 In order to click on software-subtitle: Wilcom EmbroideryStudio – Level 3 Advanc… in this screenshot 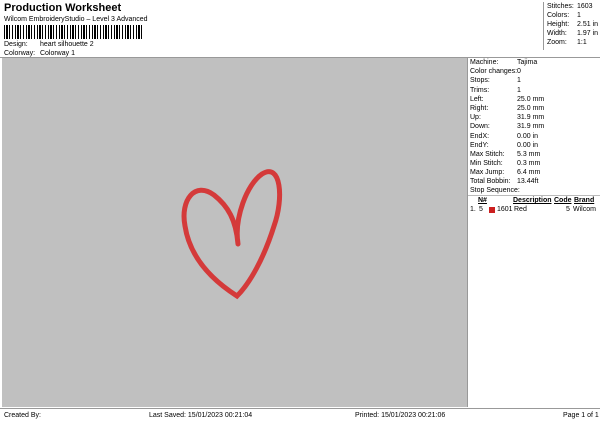, I will do `click(76, 19)`.